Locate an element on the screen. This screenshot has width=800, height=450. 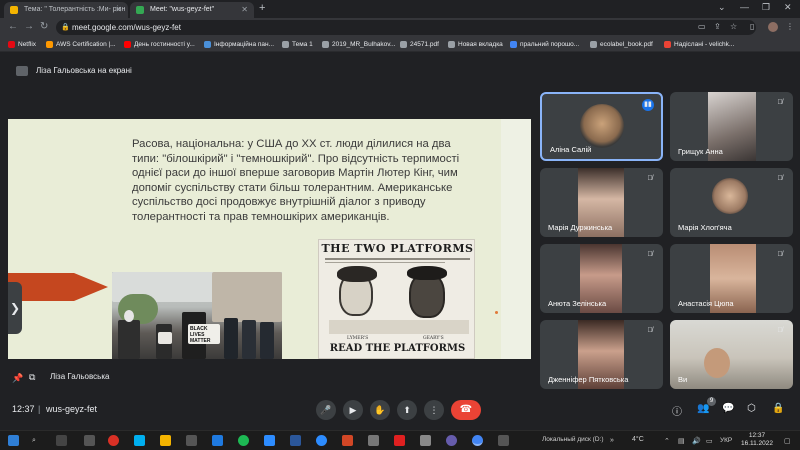
participant-face is located at coordinates (717, 363).